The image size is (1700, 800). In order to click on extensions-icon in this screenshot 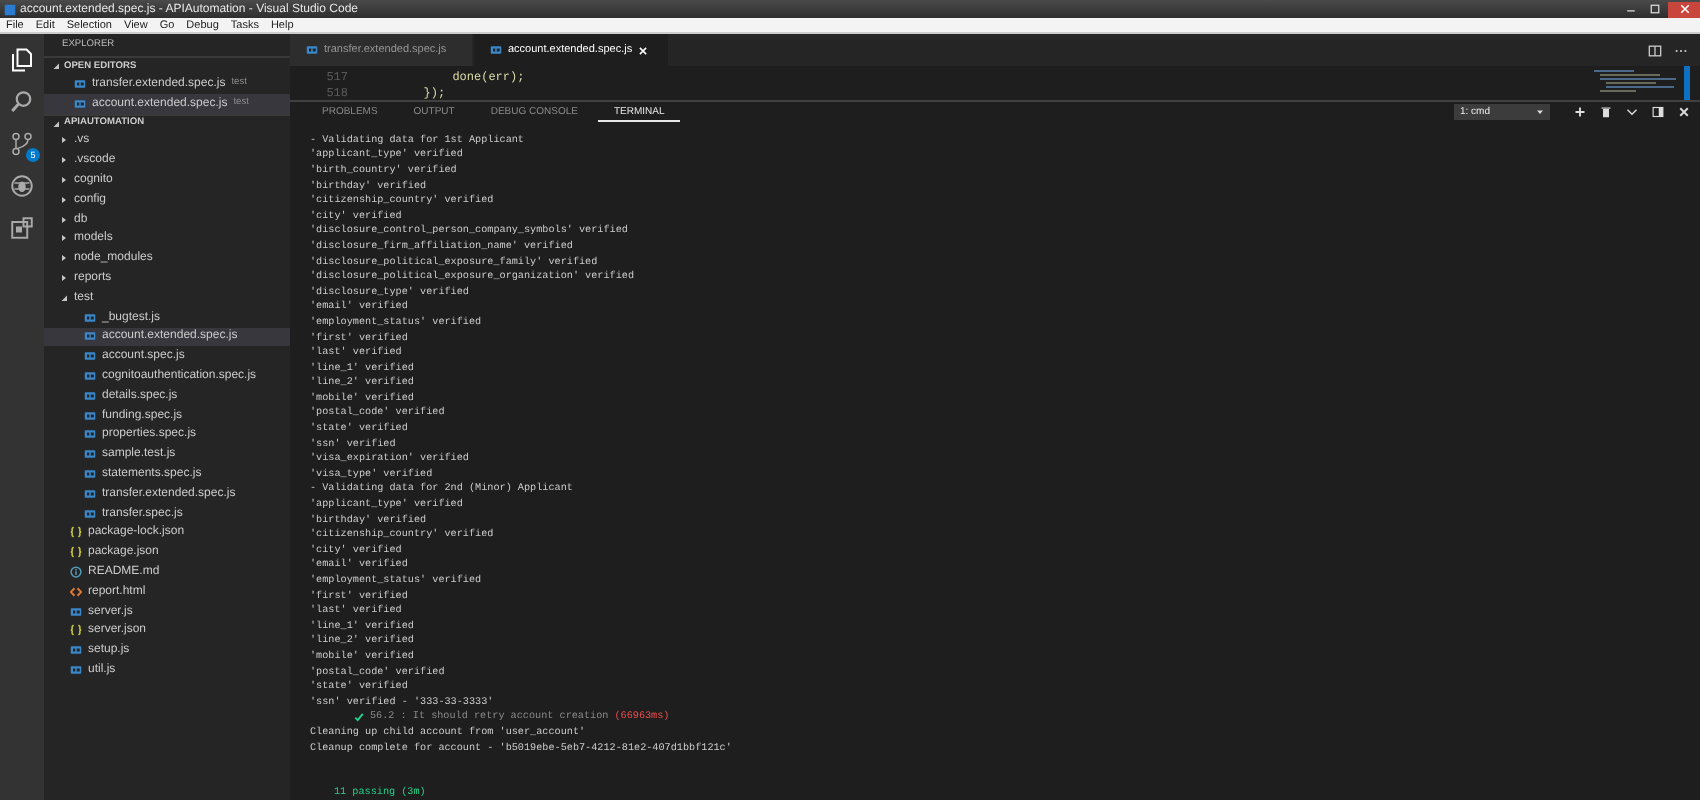, I will do `click(22, 228)`.